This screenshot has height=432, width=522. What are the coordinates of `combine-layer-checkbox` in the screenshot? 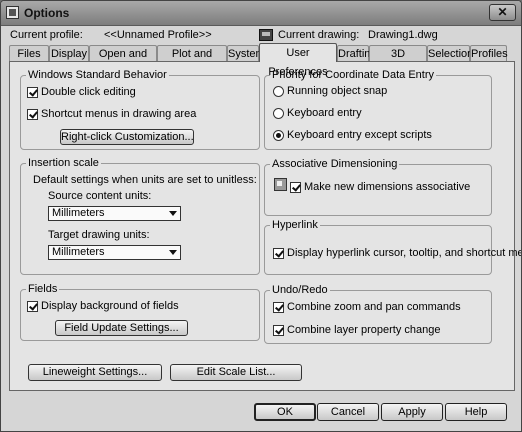 It's located at (278, 330).